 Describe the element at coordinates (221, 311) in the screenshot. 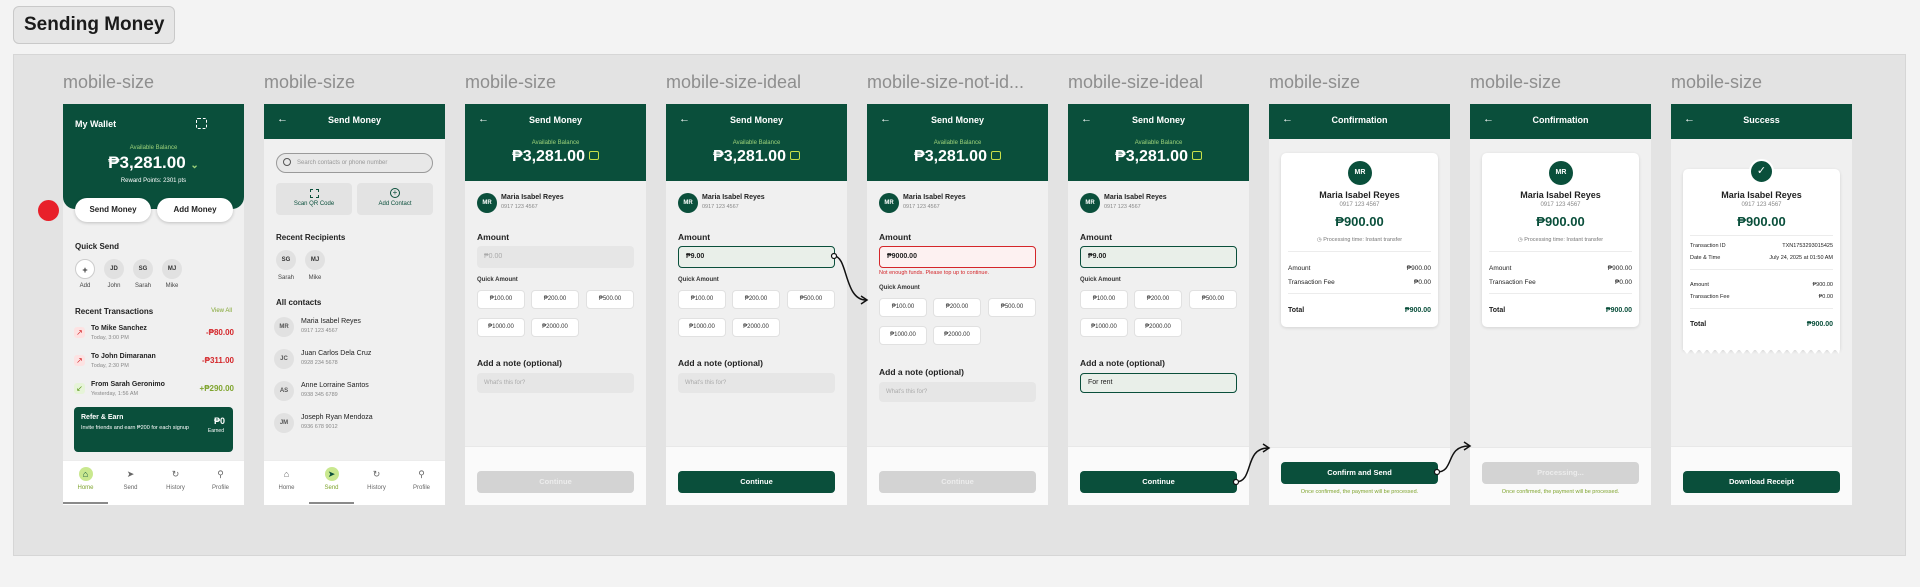

I see `view-all-link: View All` at that location.